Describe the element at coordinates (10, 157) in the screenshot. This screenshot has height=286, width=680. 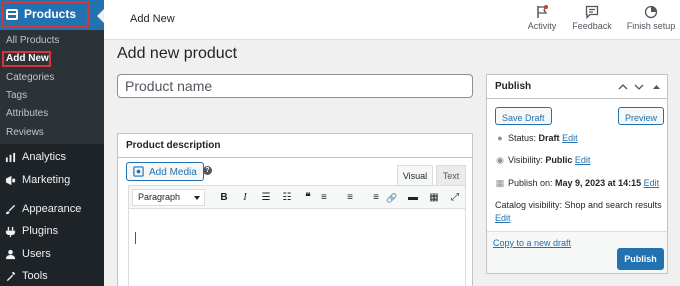
I see `bar-chart-icon` at that location.